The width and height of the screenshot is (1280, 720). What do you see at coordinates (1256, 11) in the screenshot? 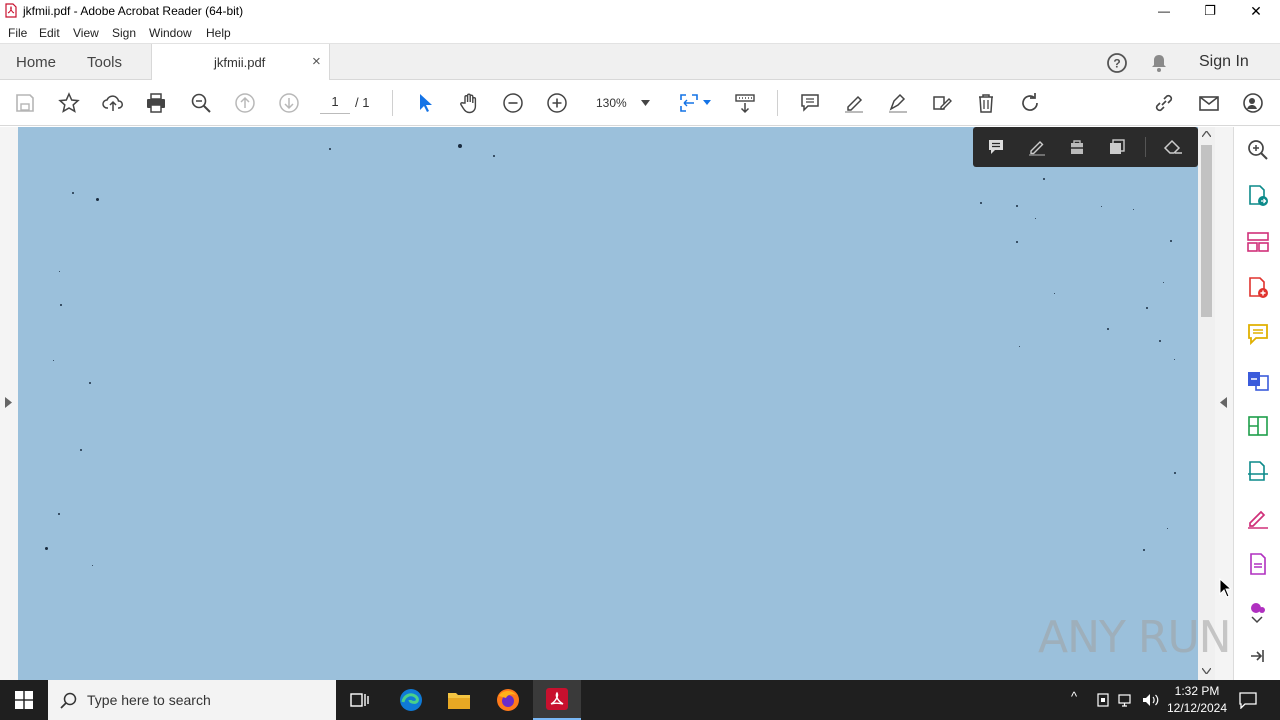
I see `close-window-button: ✕` at bounding box center [1256, 11].